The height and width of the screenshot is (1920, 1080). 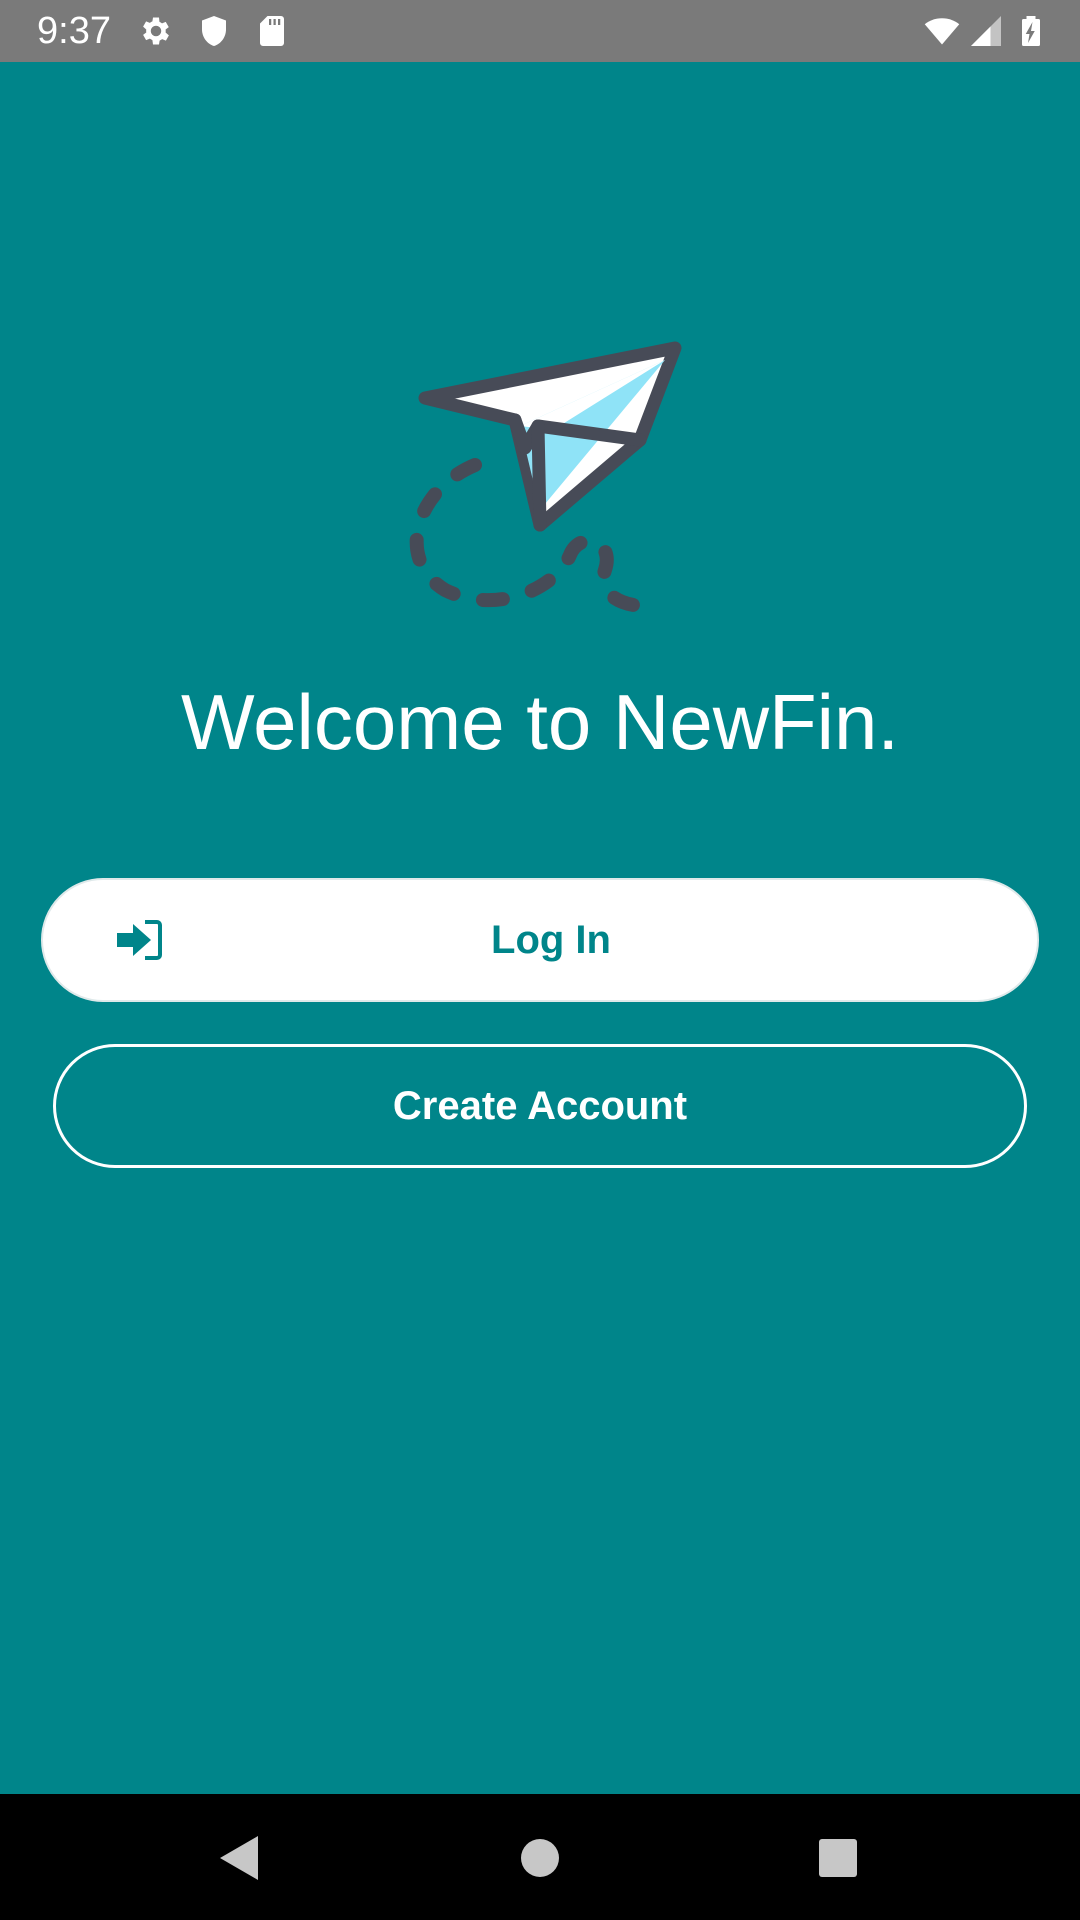 What do you see at coordinates (545, 475) in the screenshot?
I see `paper-plane-icon` at bounding box center [545, 475].